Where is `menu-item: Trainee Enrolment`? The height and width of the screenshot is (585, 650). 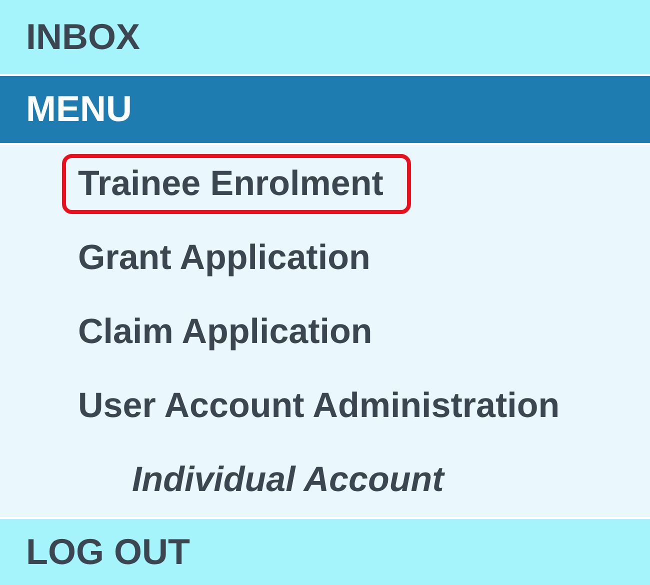 menu-item: Trainee Enrolment is located at coordinates (237, 184).